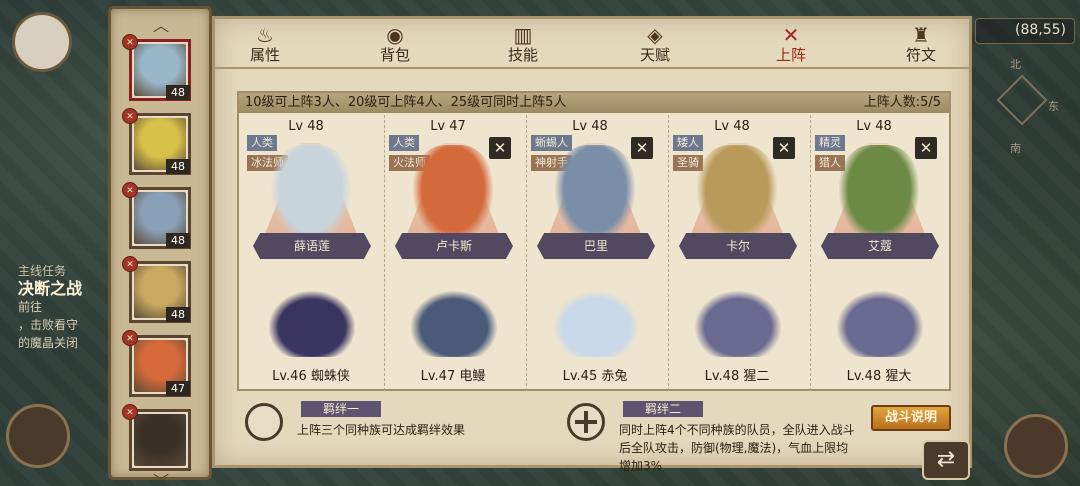  Describe the element at coordinates (406, 102) in the screenshot. I see `lineup-rule: 10级可上阵3人、20级可上阵4人、25级可同时上阵5人` at that location.